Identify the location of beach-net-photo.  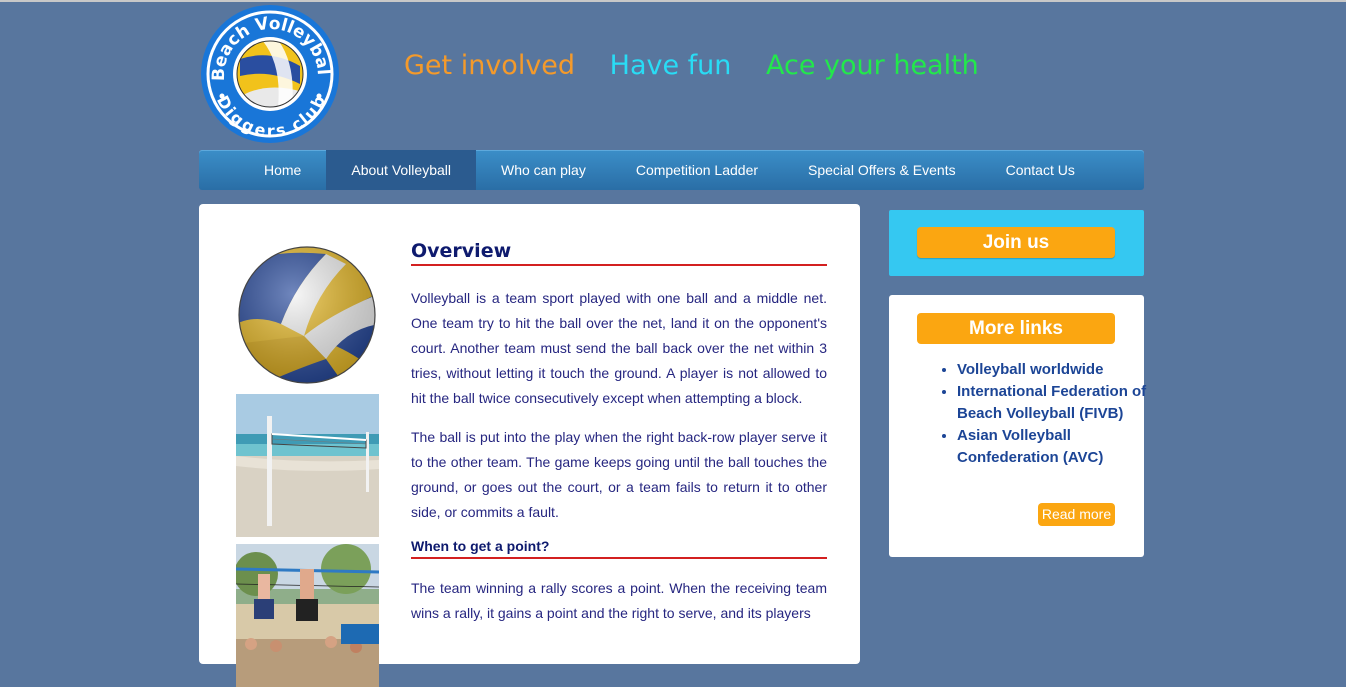
(307, 465).